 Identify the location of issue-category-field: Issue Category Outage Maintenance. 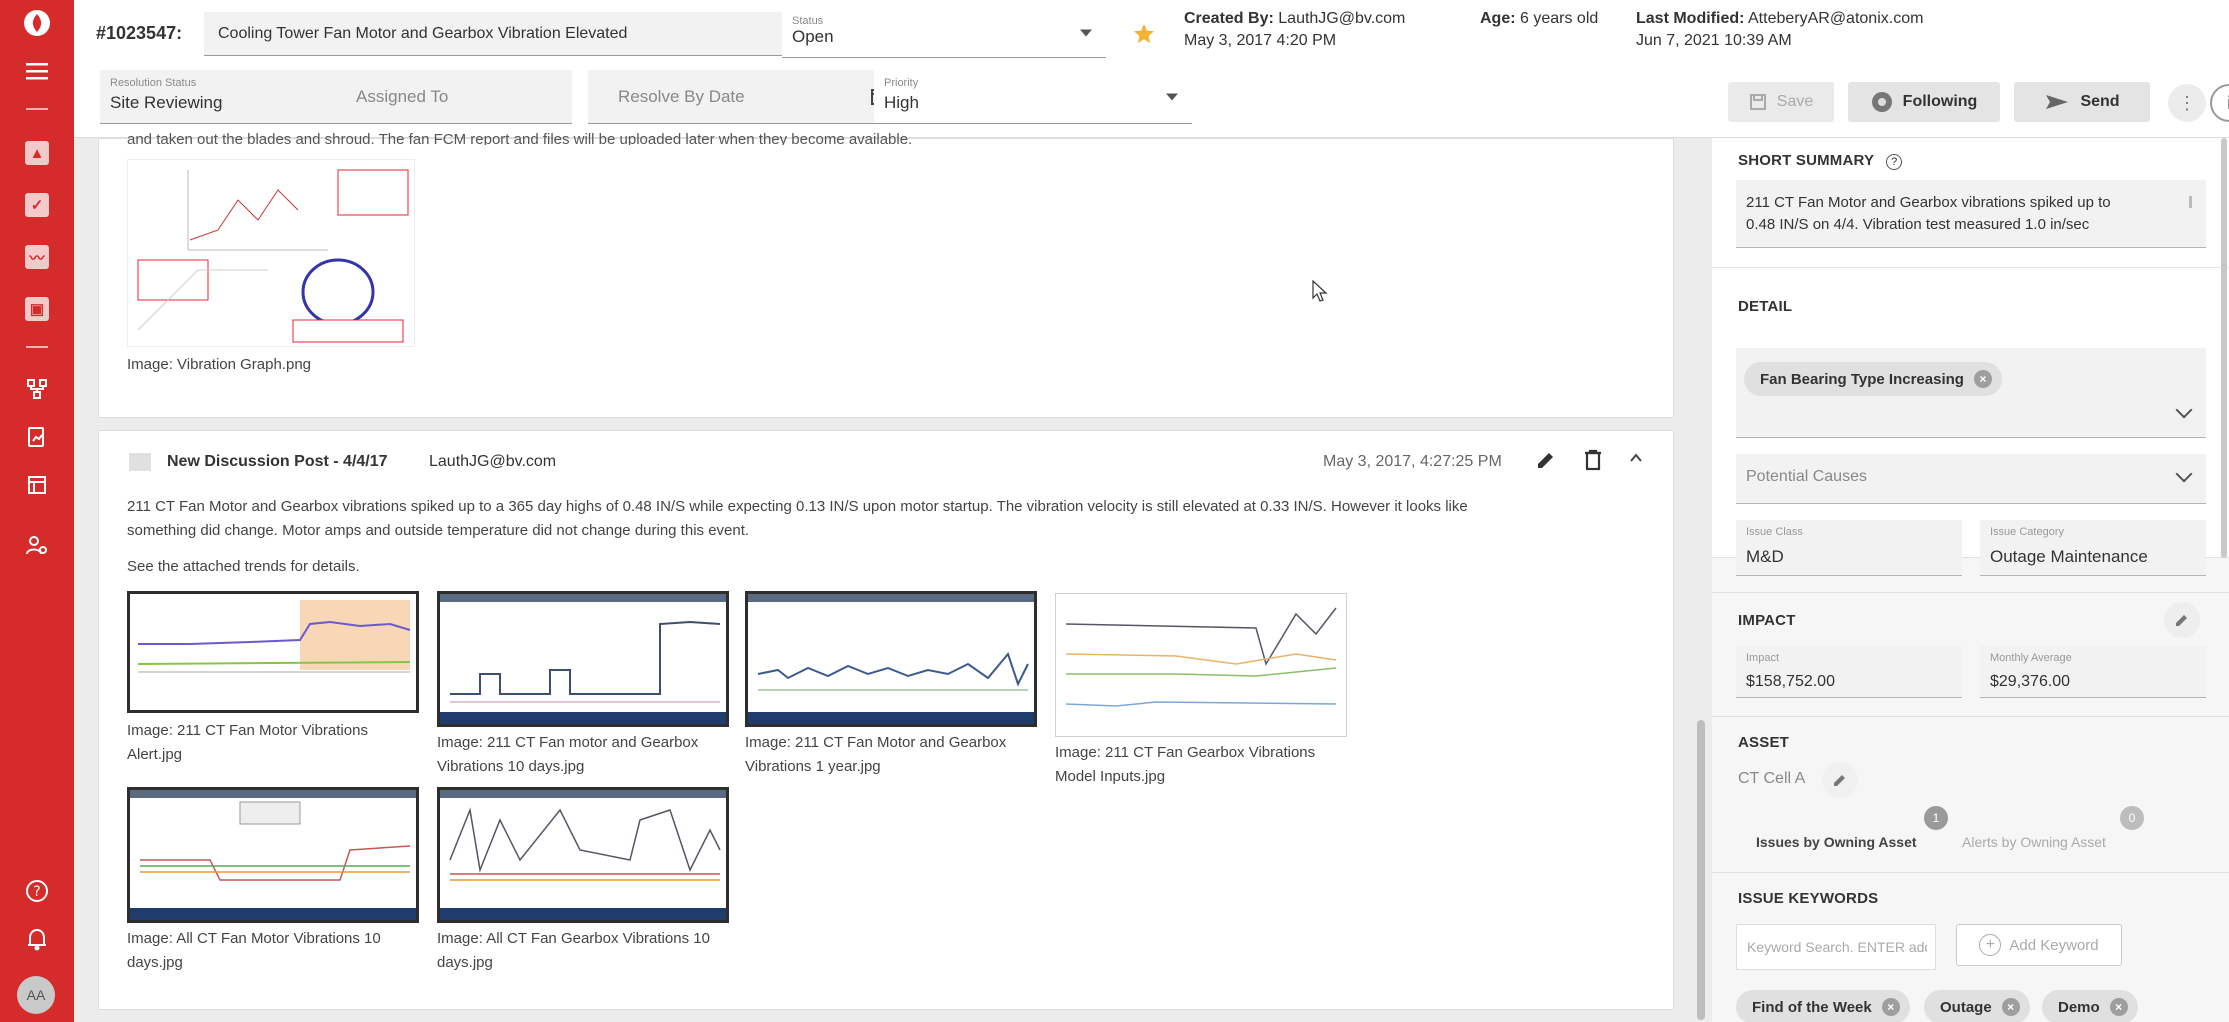
(2093, 548).